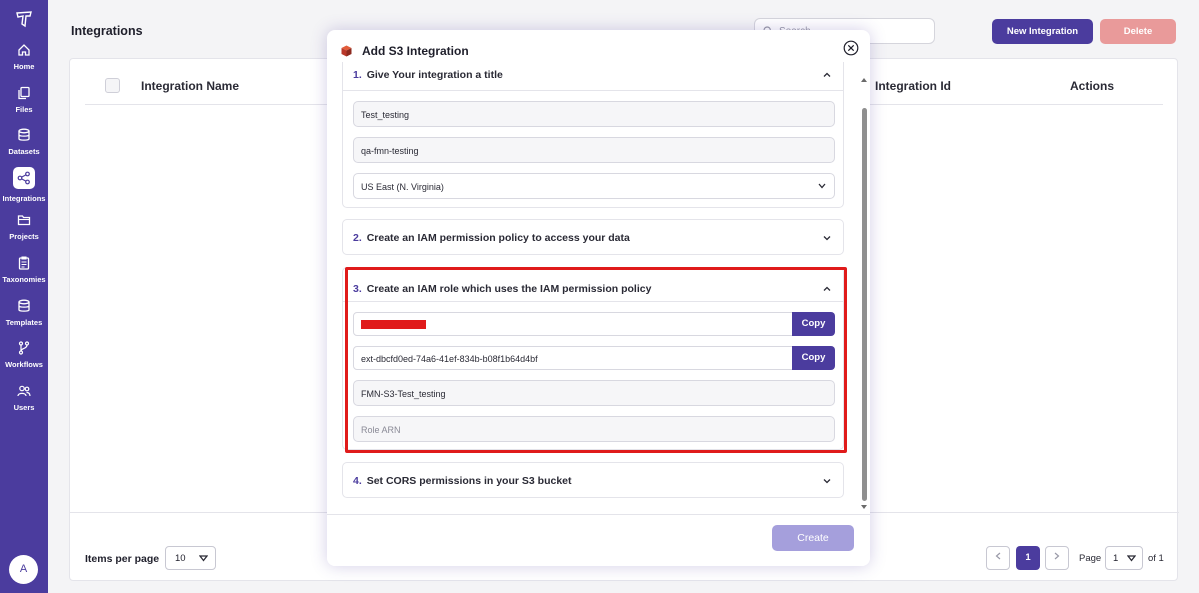 Image resolution: width=1199 pixels, height=593 pixels. I want to click on field-value: ext-dbcfd0ed-74a6-41ef-834b-b08f1b64d4bf, so click(449, 359).